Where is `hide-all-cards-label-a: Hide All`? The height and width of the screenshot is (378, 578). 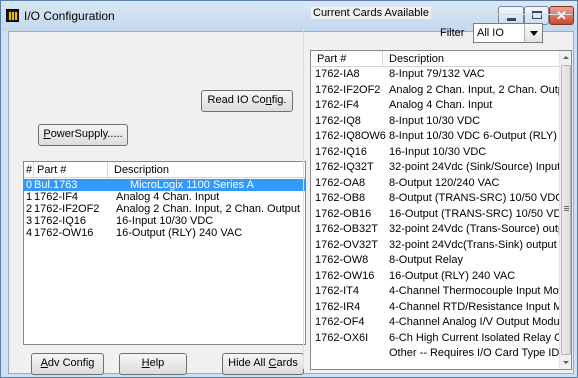 hide-all-cards-label-a: Hide All is located at coordinates (248, 363).